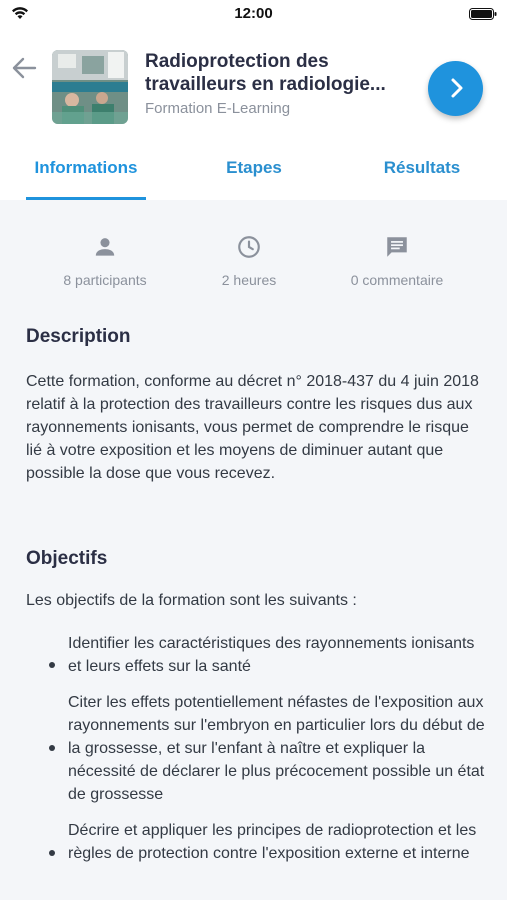  I want to click on clock-icon, so click(249, 247).